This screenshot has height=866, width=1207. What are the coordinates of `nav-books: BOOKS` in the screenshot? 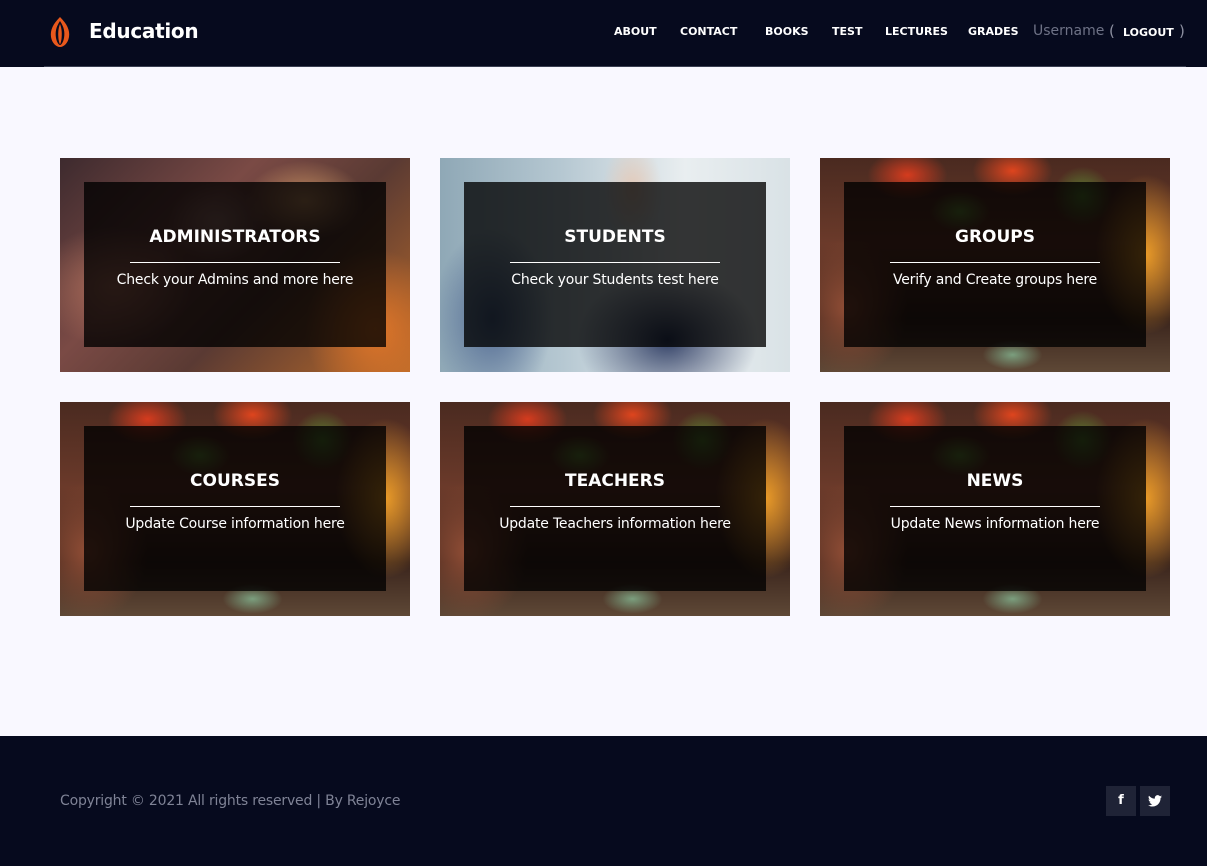 It's located at (787, 31).